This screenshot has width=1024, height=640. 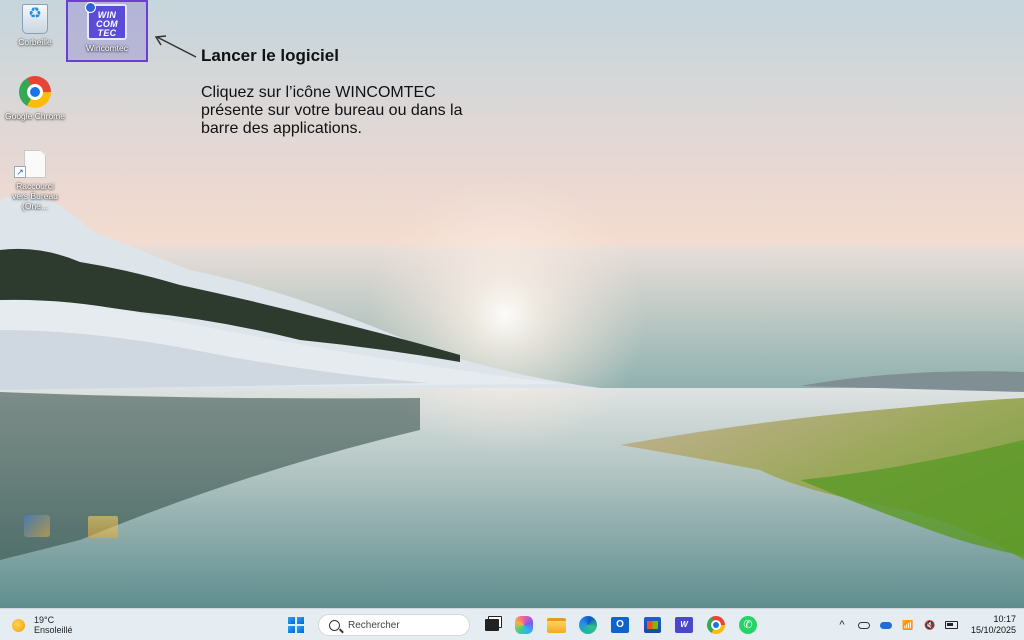 I want to click on folder-icon, so click(x=103, y=527).